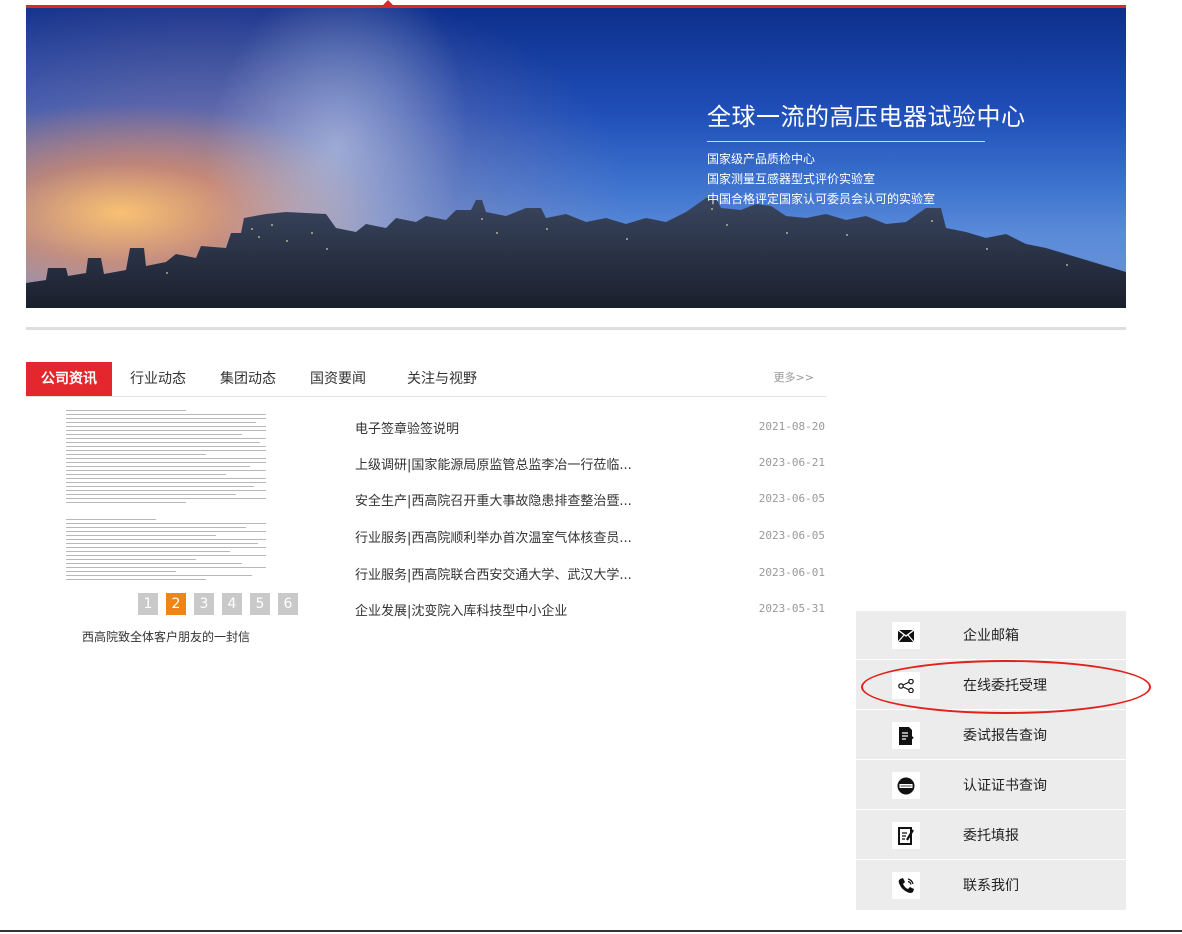 Image resolution: width=1182 pixels, height=934 pixels. I want to click on news-list-item: 企业发展|沈变院入库科技型中小企业 2023-05-31, so click(590, 610).